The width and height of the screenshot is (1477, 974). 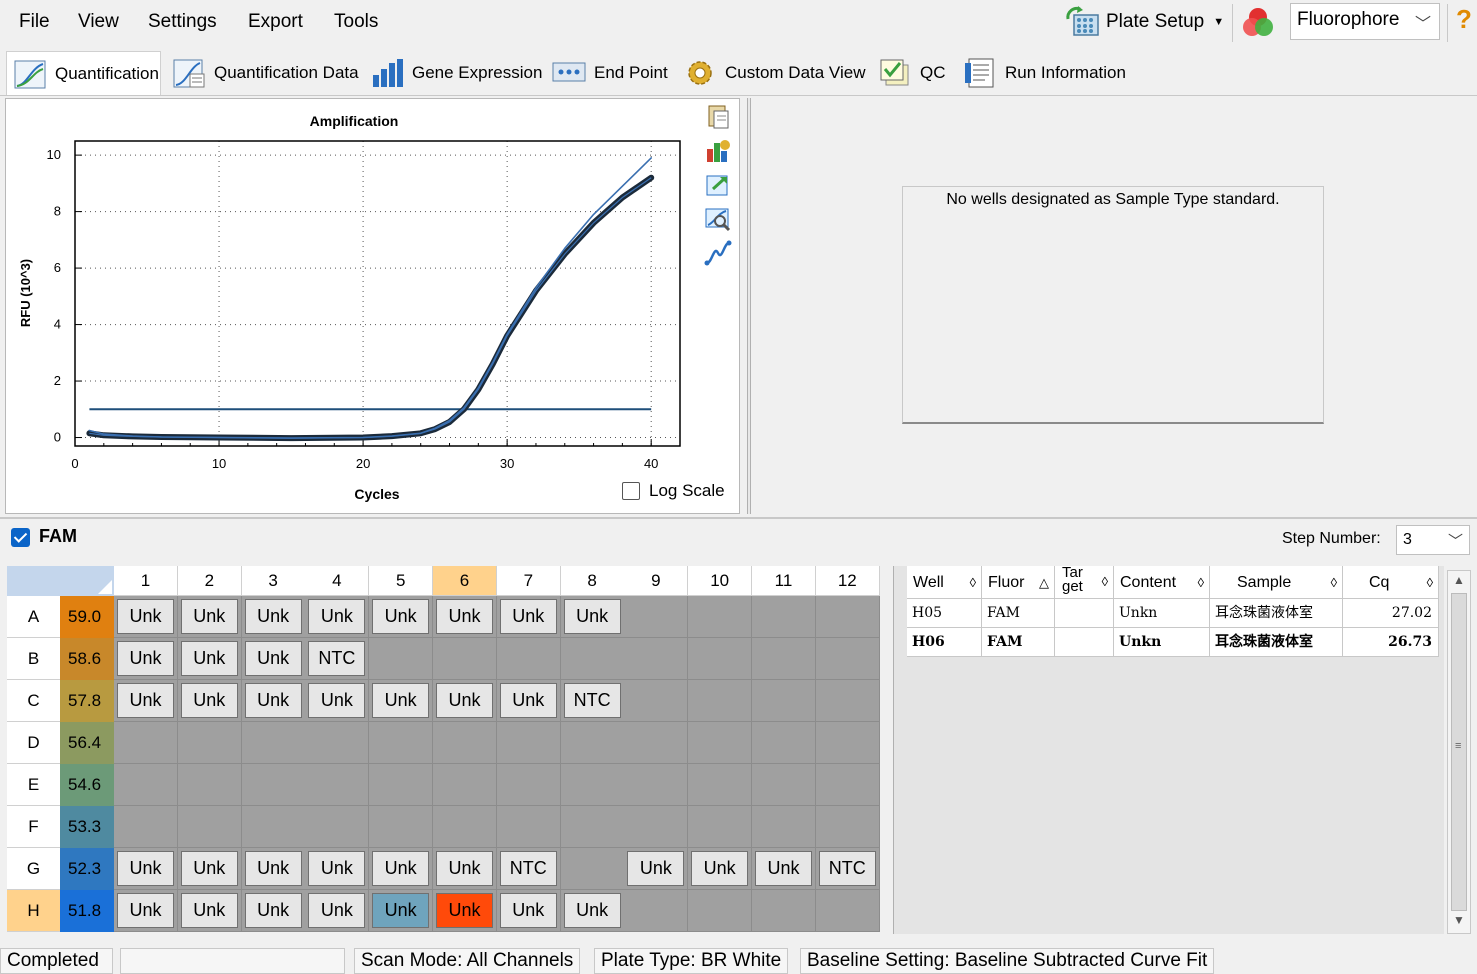 What do you see at coordinates (718, 151) in the screenshot?
I see `chart-settings-icon` at bounding box center [718, 151].